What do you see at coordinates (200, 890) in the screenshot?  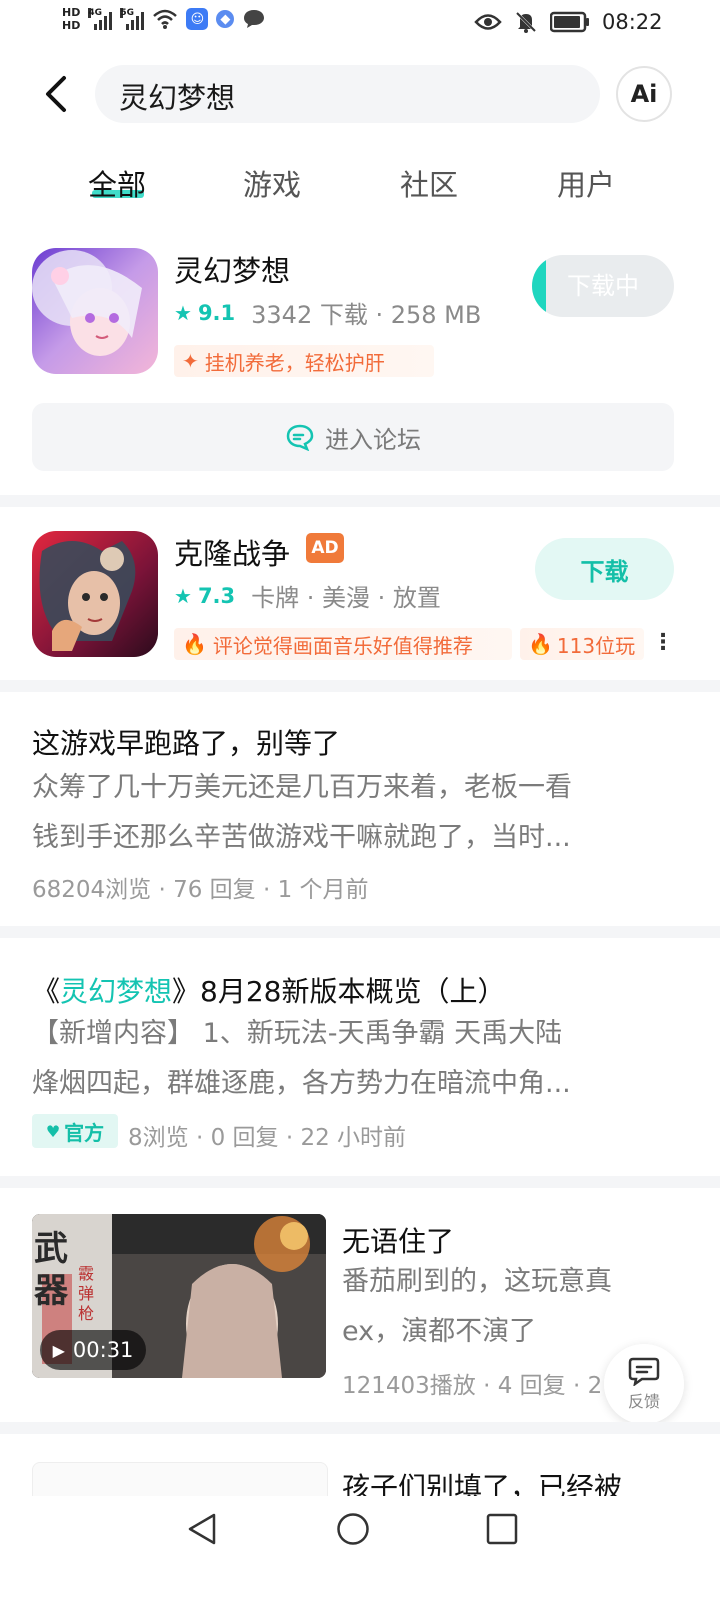 I see `post-meta: 68204浏览 · 76 回复 · 1 个月前` at bounding box center [200, 890].